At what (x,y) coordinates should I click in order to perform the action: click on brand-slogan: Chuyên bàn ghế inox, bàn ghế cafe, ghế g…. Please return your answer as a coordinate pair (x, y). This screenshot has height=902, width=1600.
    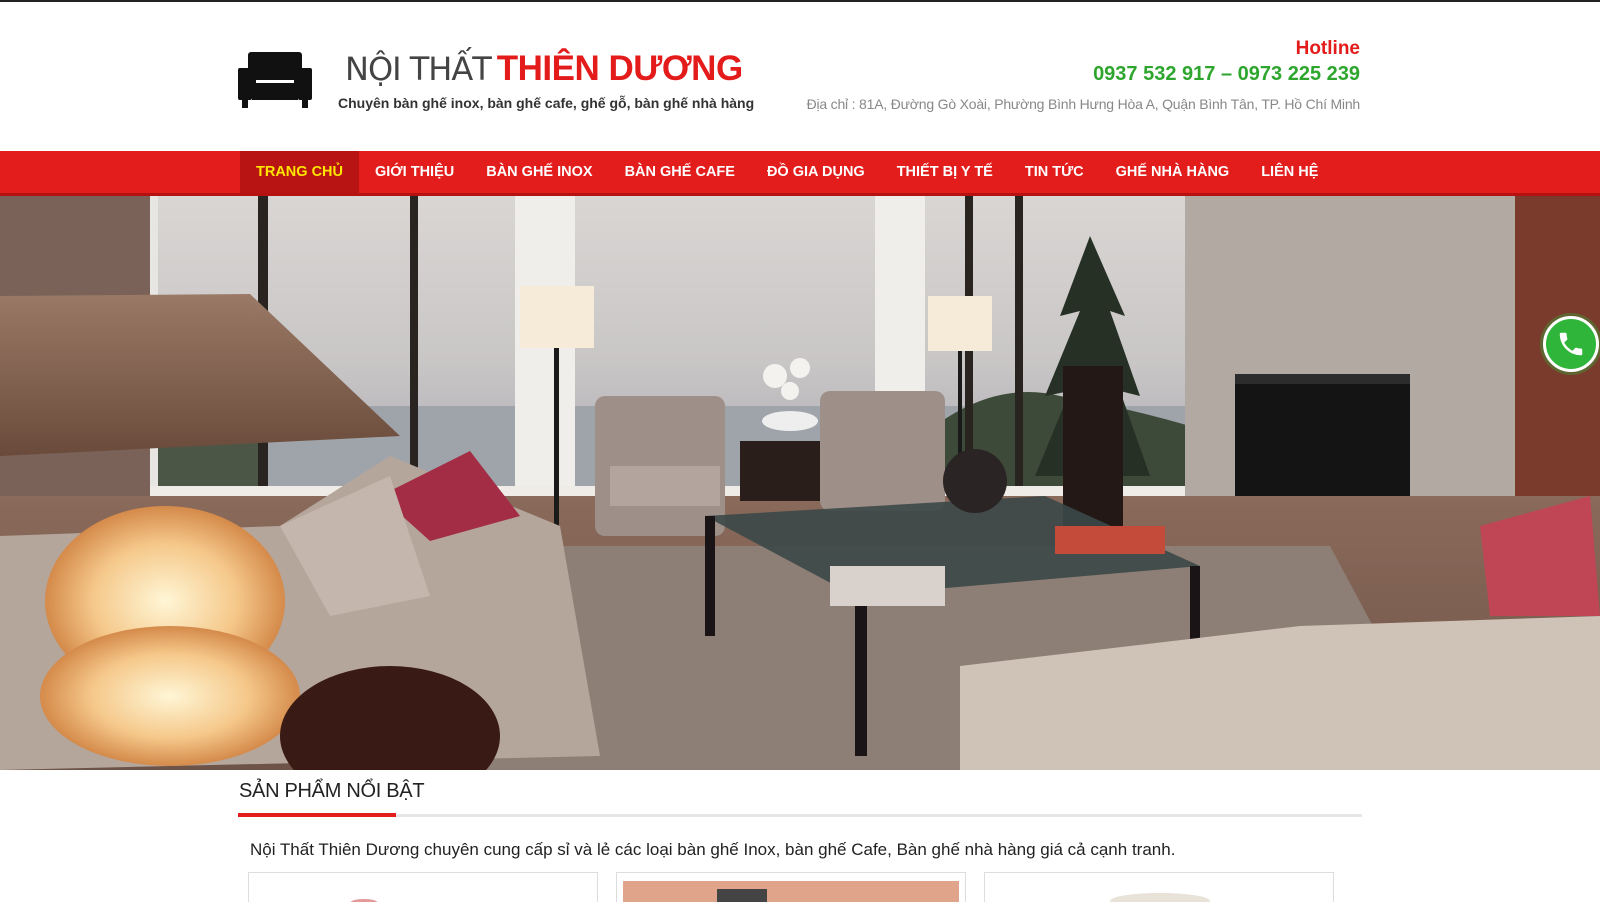
    Looking at the image, I should click on (546, 103).